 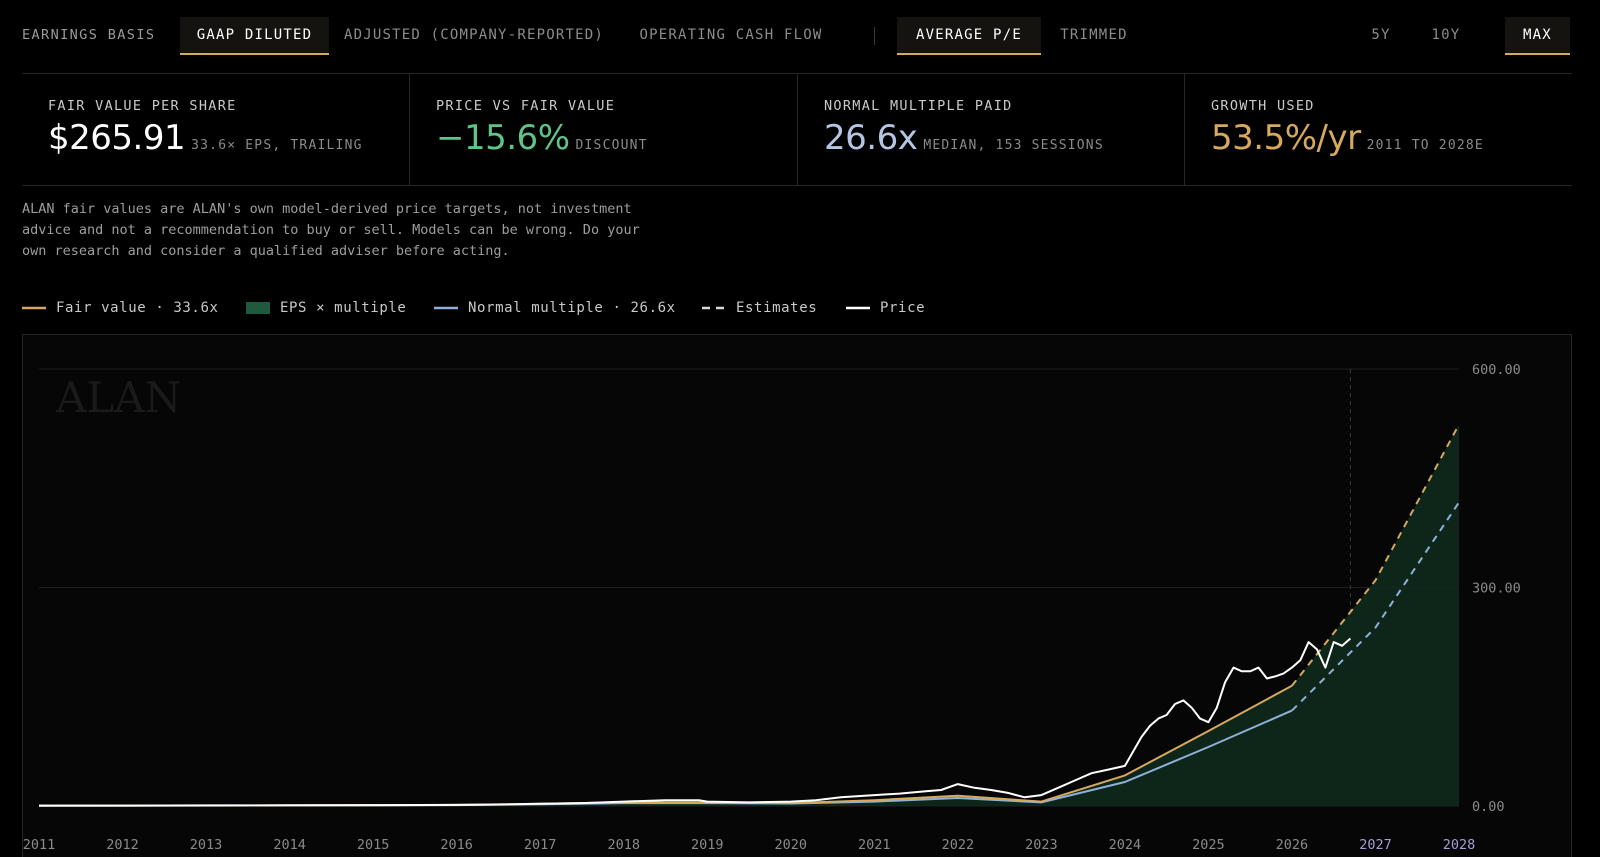 I want to click on x-tick-label: 2018, so click(x=623, y=845).